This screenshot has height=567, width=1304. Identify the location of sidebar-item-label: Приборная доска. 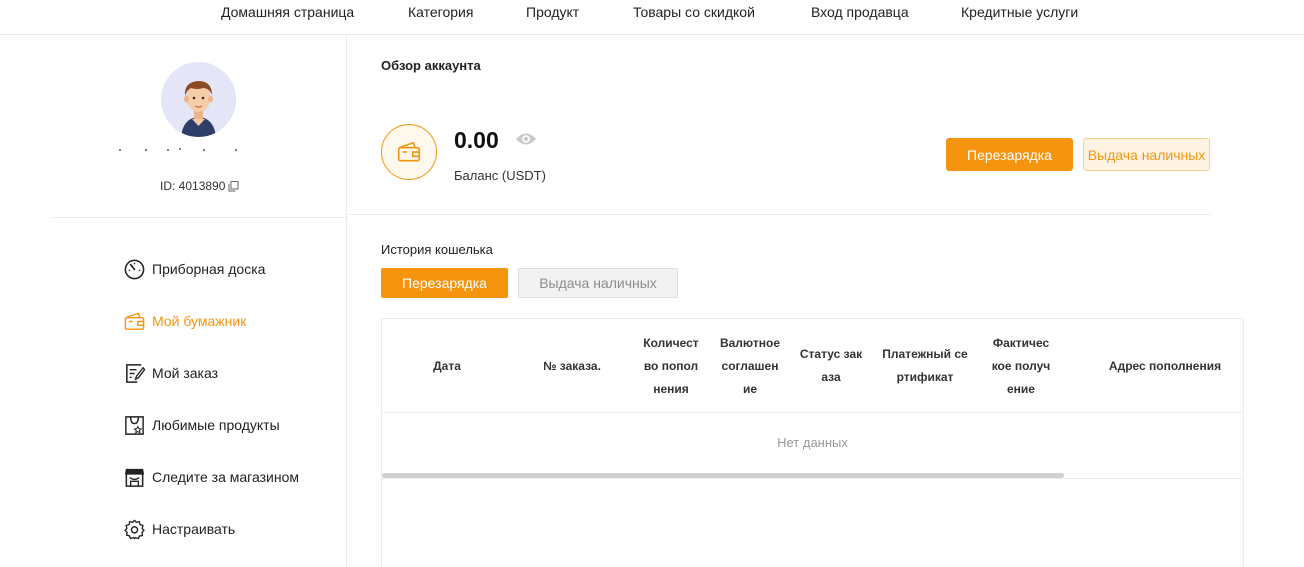
(209, 269).